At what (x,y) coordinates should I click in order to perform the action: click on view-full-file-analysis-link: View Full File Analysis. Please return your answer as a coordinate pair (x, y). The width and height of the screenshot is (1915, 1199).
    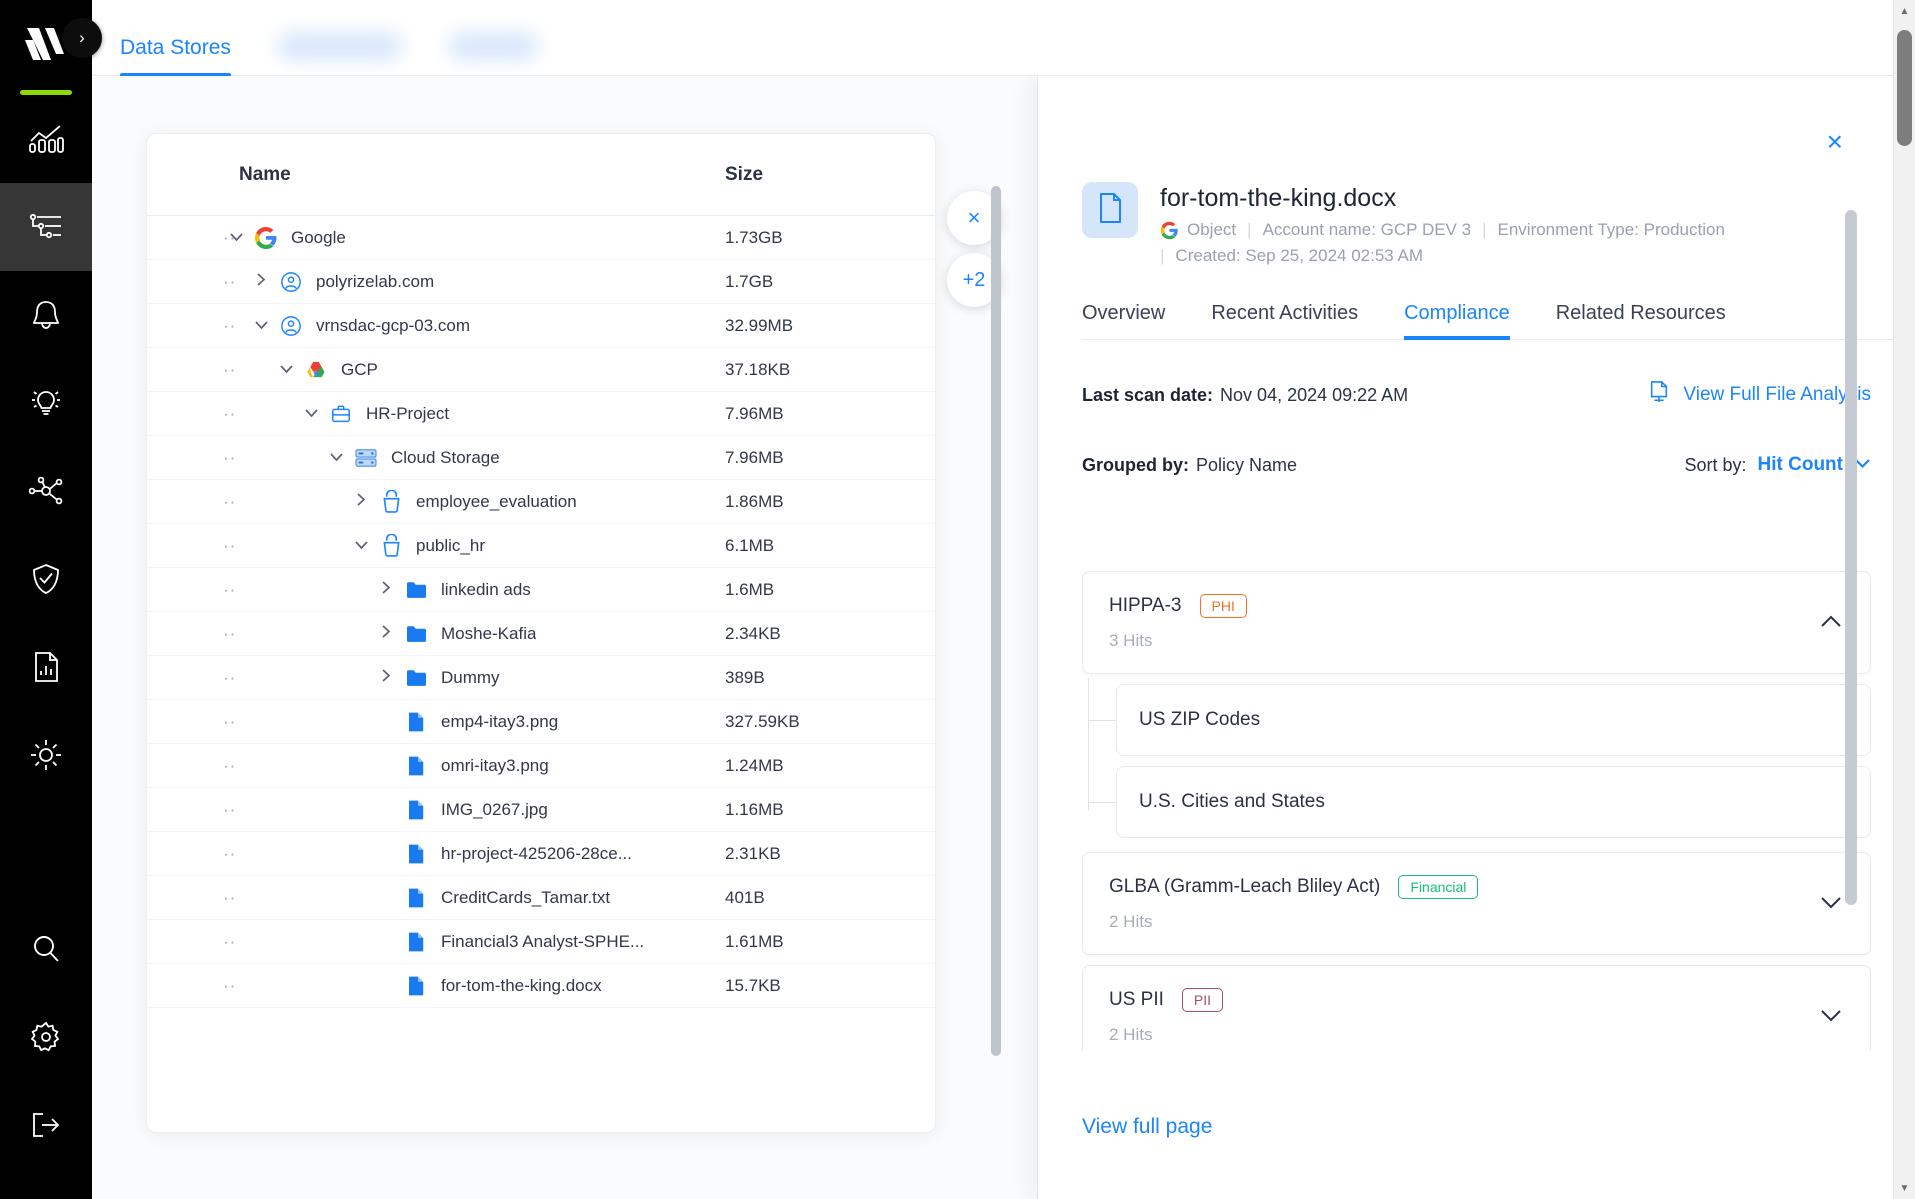
    Looking at the image, I should click on (1759, 395).